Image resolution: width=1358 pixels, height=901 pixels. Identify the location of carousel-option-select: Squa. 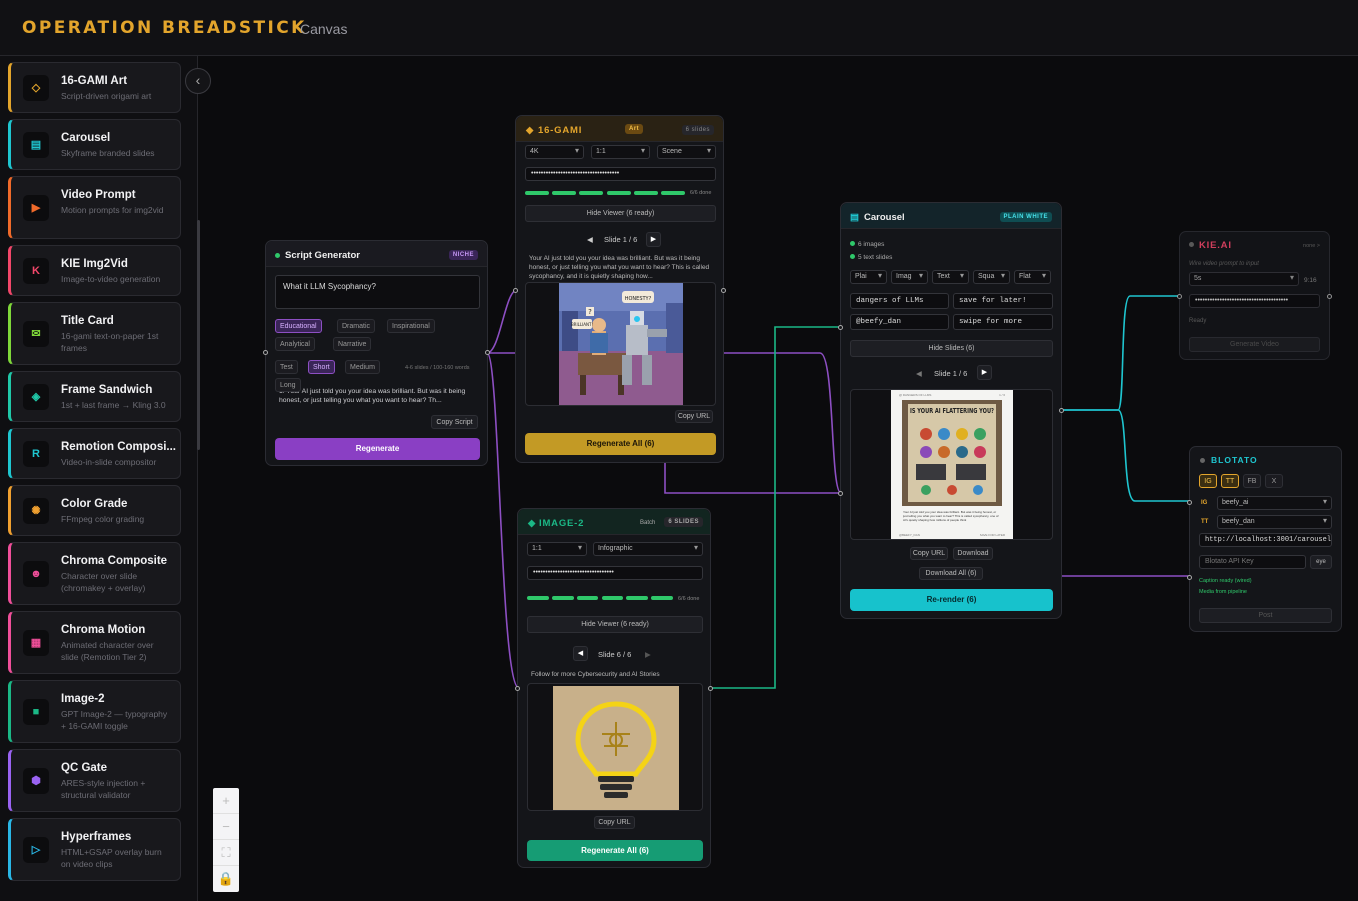
(991, 277).